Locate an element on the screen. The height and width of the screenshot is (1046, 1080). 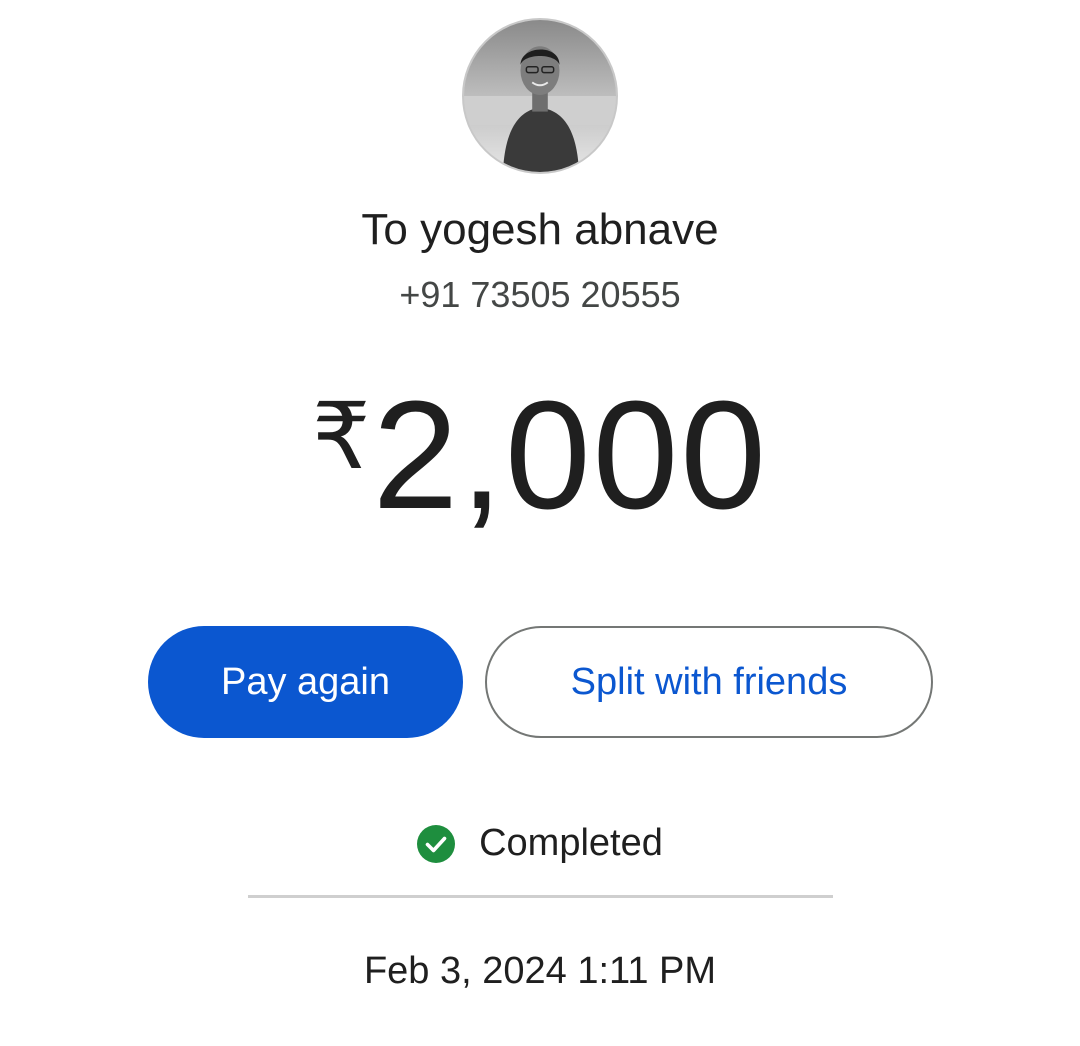
recipient-name: To yogesh abnave is located at coordinates (540, 229).